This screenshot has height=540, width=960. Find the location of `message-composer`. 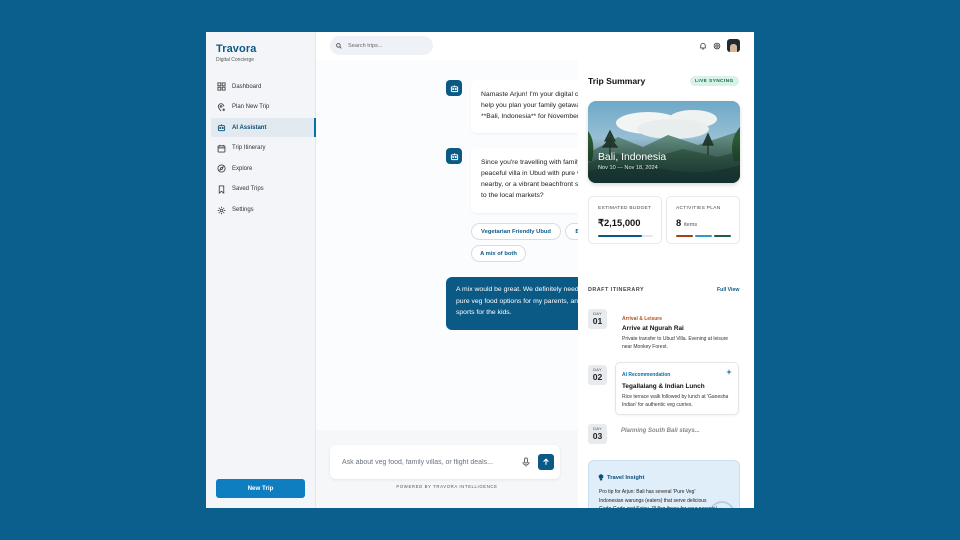

message-composer is located at coordinates (445, 462).